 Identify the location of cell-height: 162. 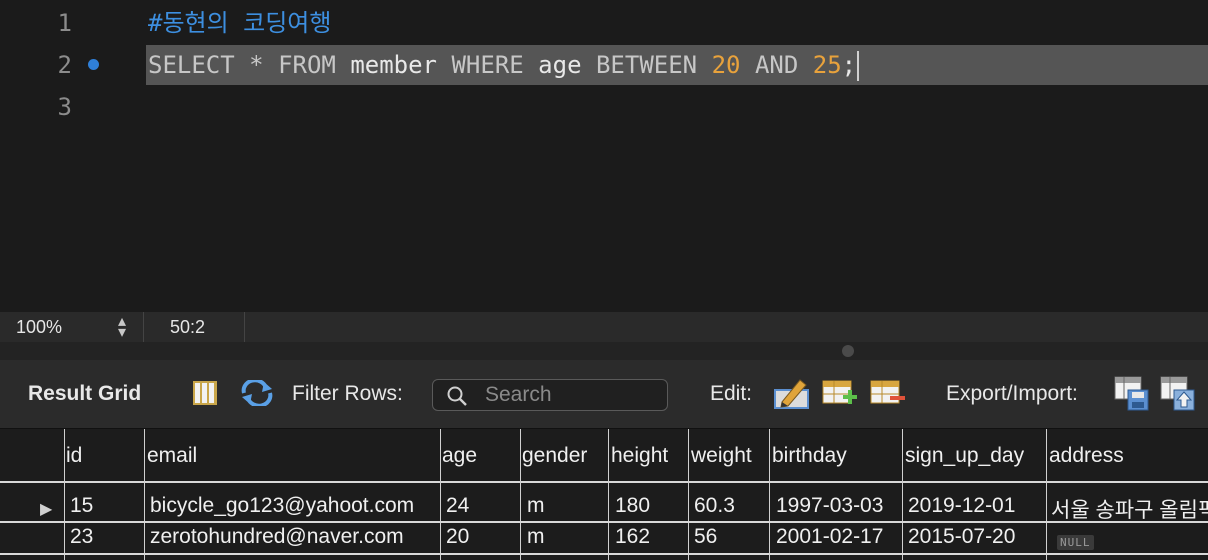
(632, 537).